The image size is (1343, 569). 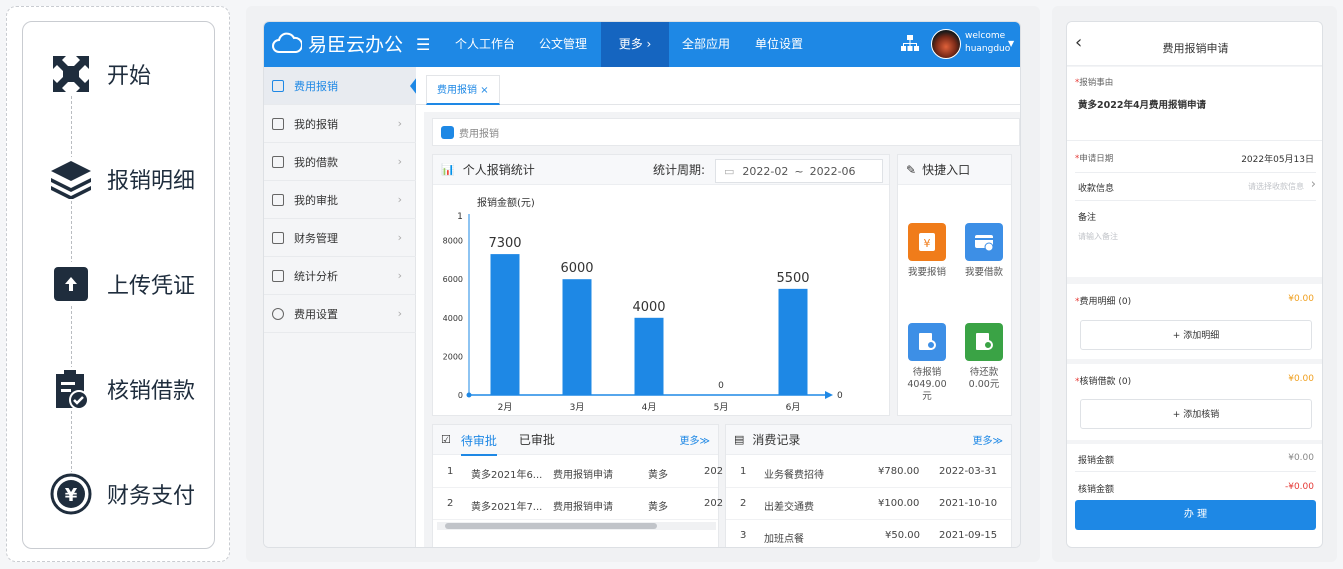 I want to click on row-date: 202, so click(x=714, y=471).